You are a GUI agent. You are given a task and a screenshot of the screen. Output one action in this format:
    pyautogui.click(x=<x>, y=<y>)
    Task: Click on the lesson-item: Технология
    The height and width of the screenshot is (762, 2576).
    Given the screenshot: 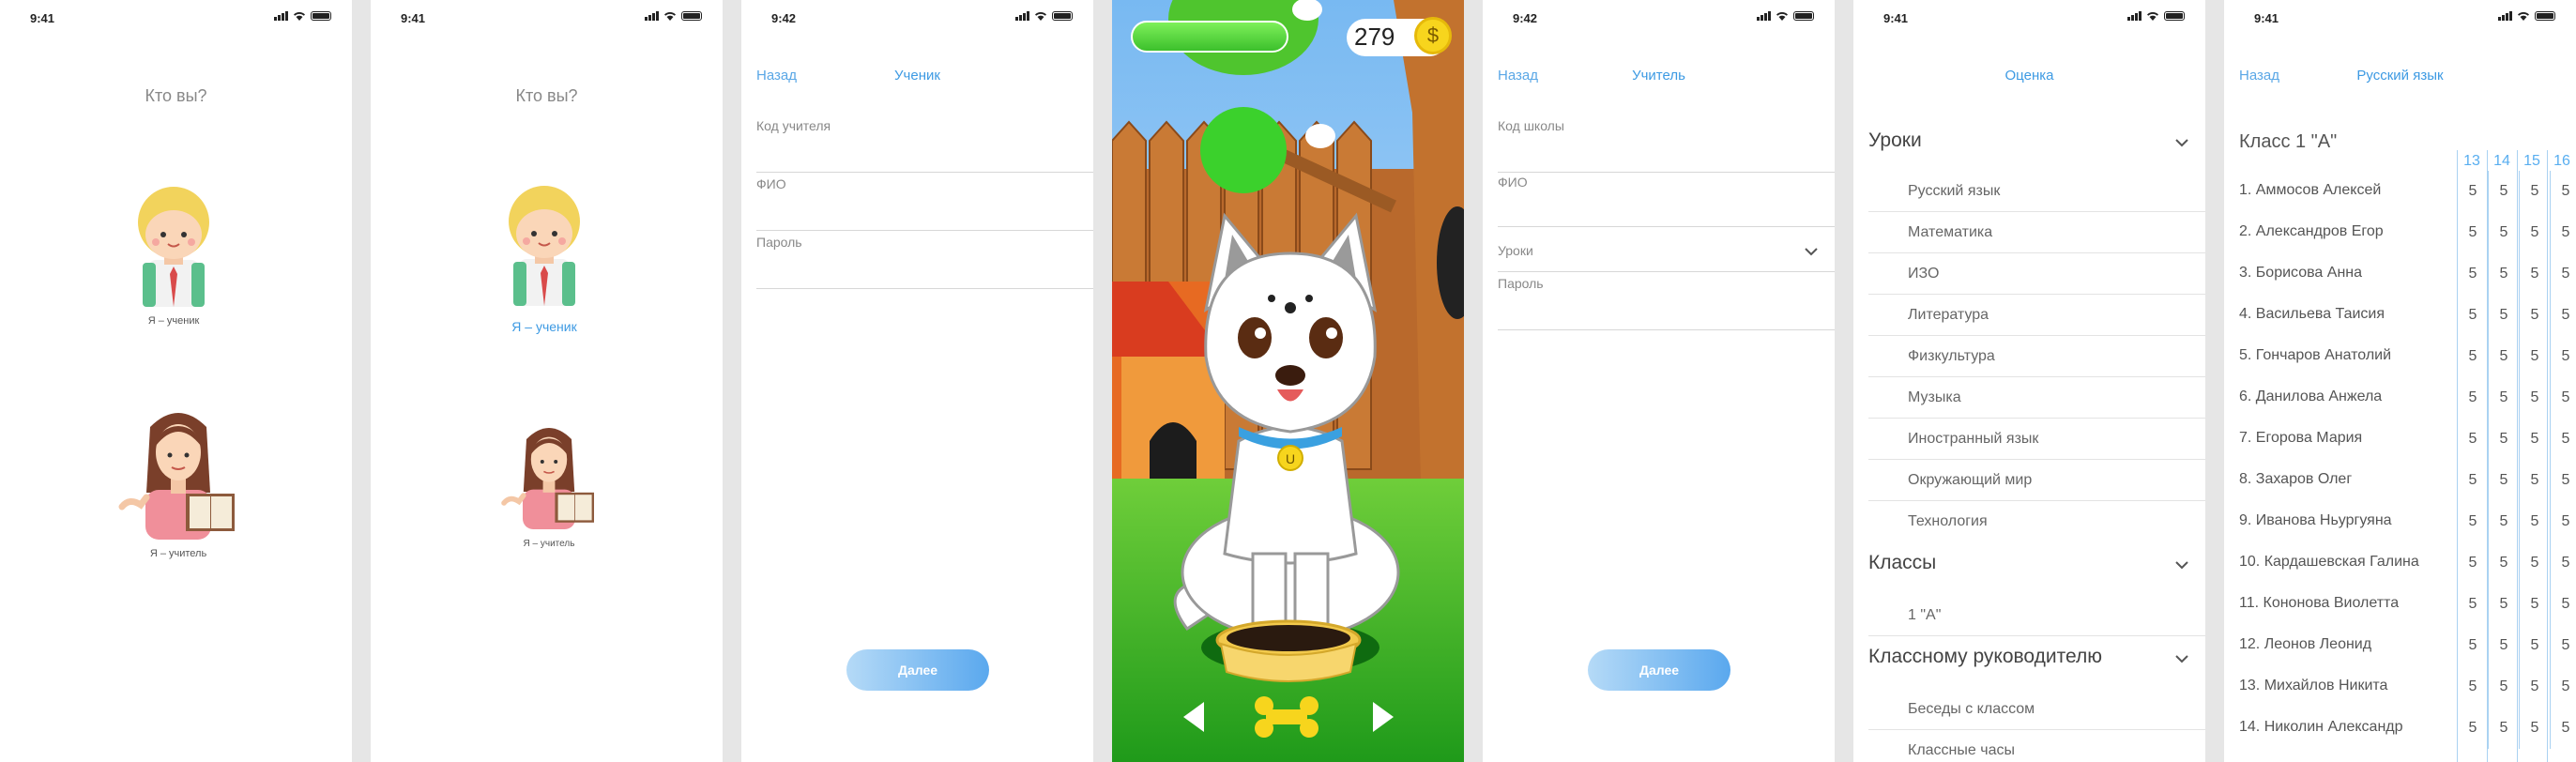 What is the action you would take?
    pyautogui.click(x=2036, y=521)
    